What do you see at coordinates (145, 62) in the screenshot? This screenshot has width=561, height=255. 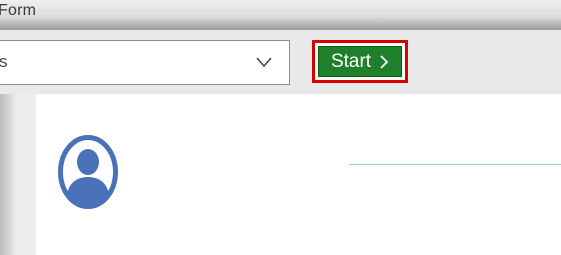 I see `selection-dropdown: s` at bounding box center [145, 62].